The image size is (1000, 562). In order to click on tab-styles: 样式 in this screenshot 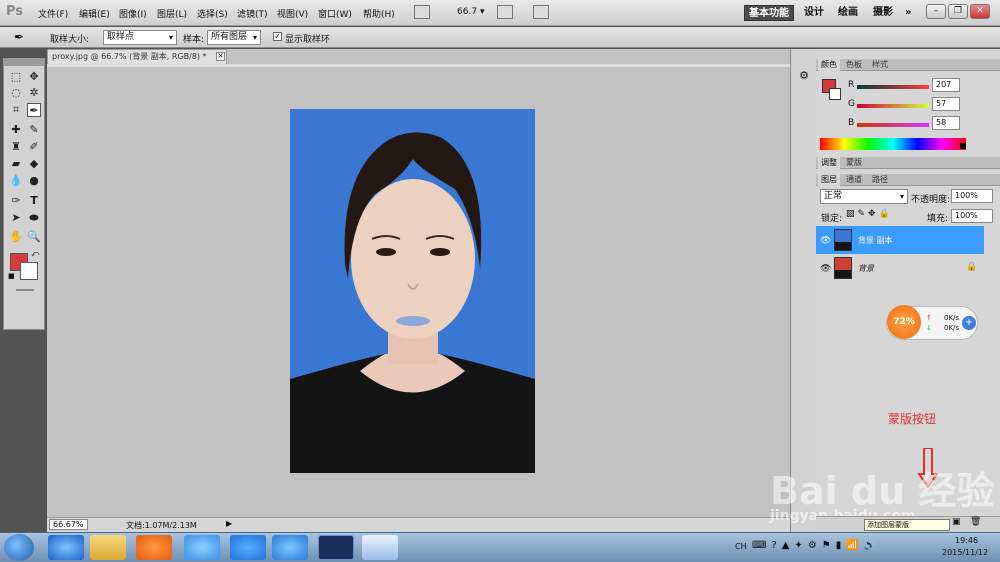, I will do `click(880, 65)`.